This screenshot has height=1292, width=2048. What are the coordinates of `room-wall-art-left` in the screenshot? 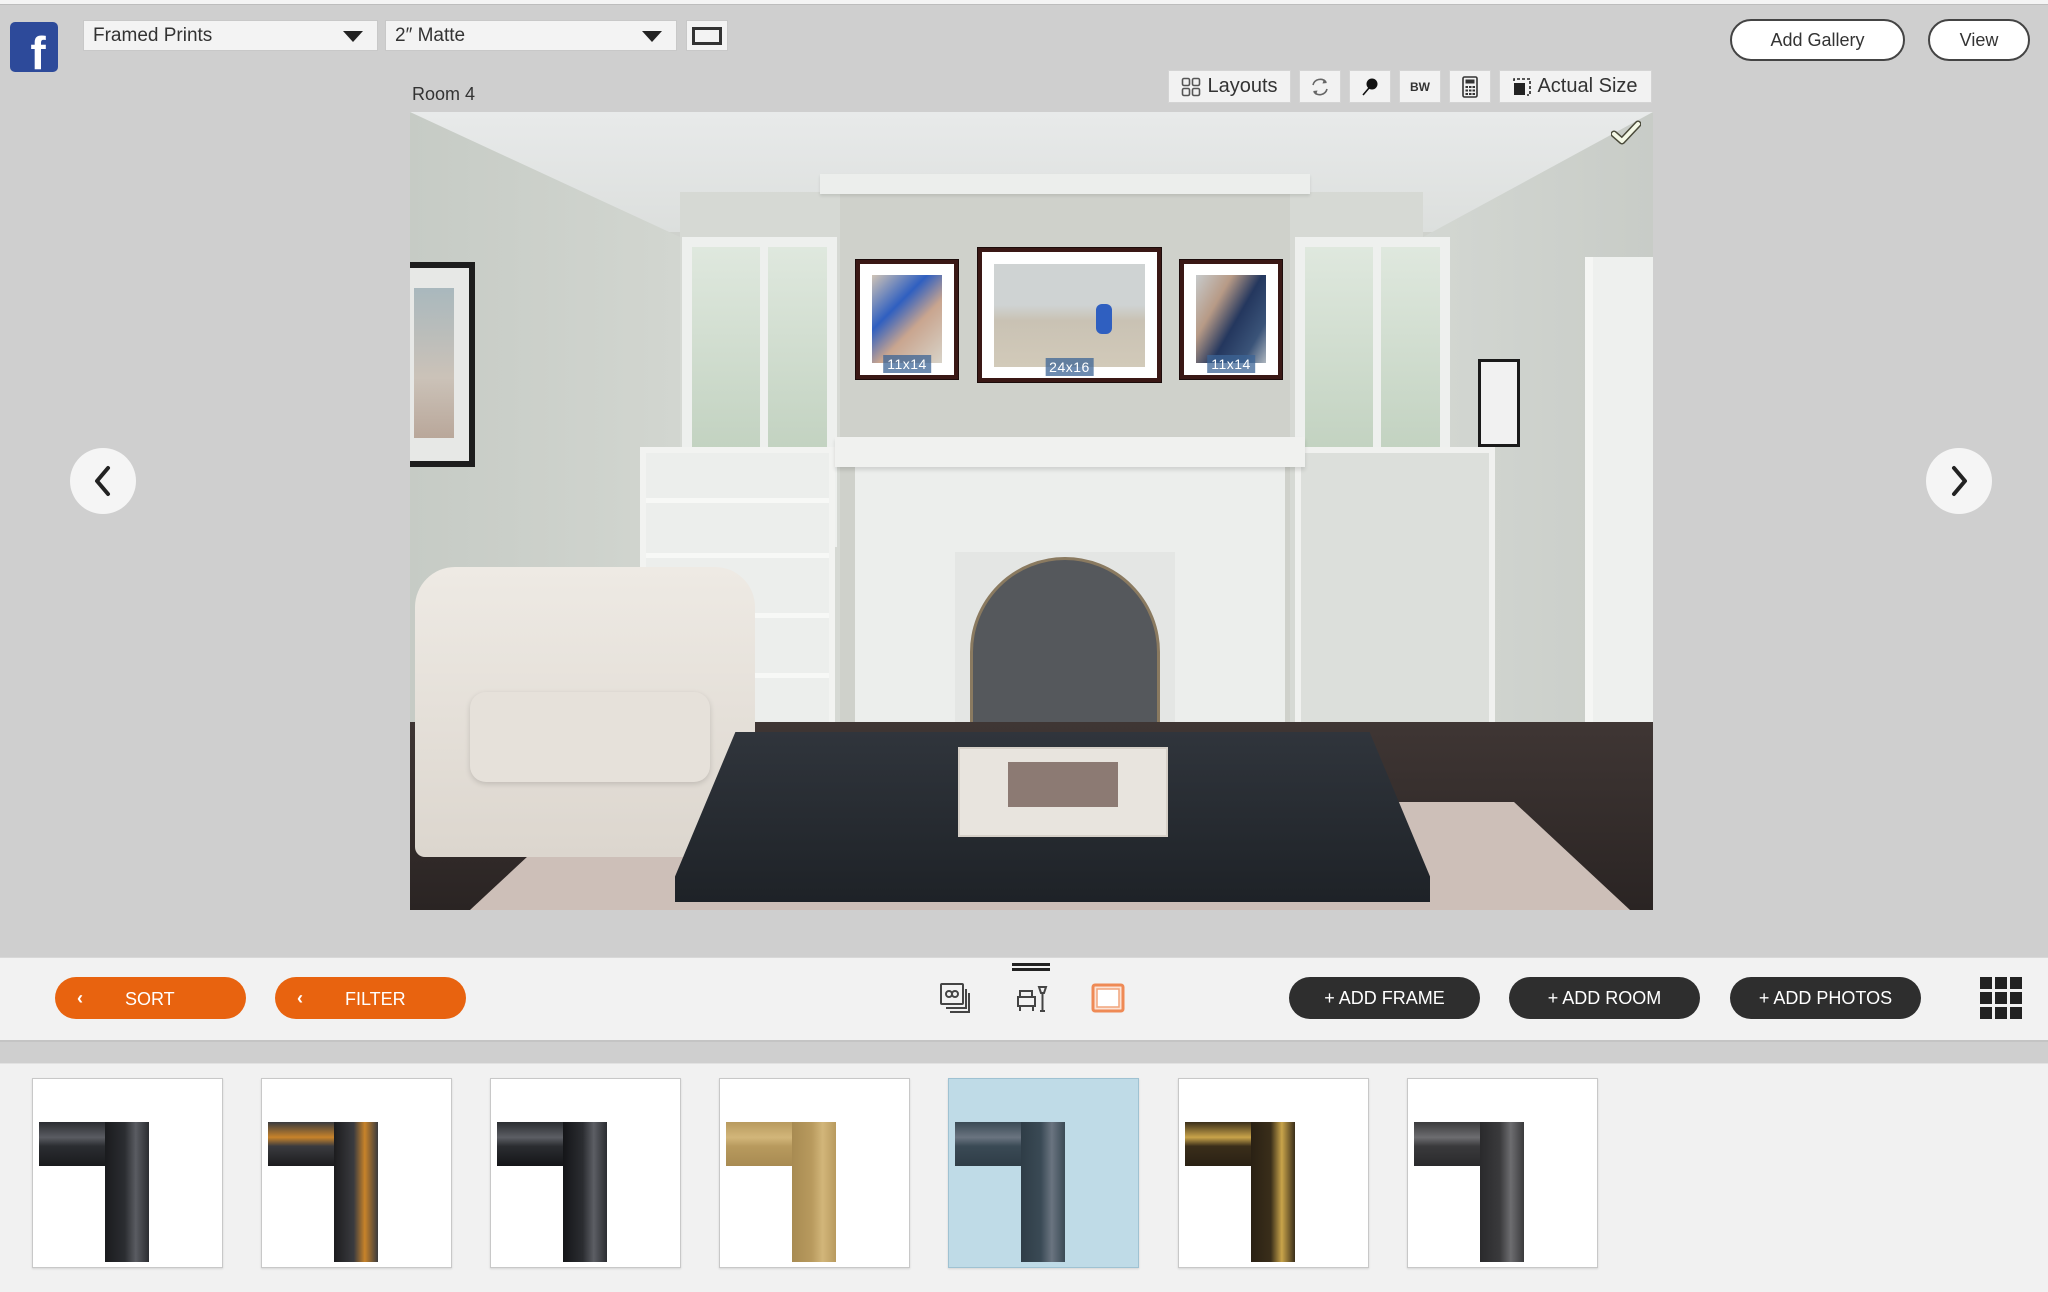 It's located at (442, 364).